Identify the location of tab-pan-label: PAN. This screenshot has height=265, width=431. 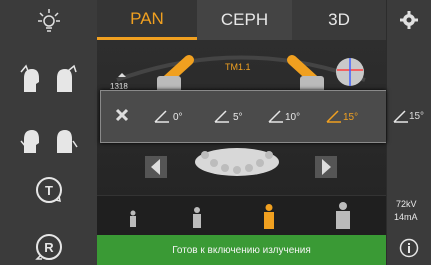
(147, 18).